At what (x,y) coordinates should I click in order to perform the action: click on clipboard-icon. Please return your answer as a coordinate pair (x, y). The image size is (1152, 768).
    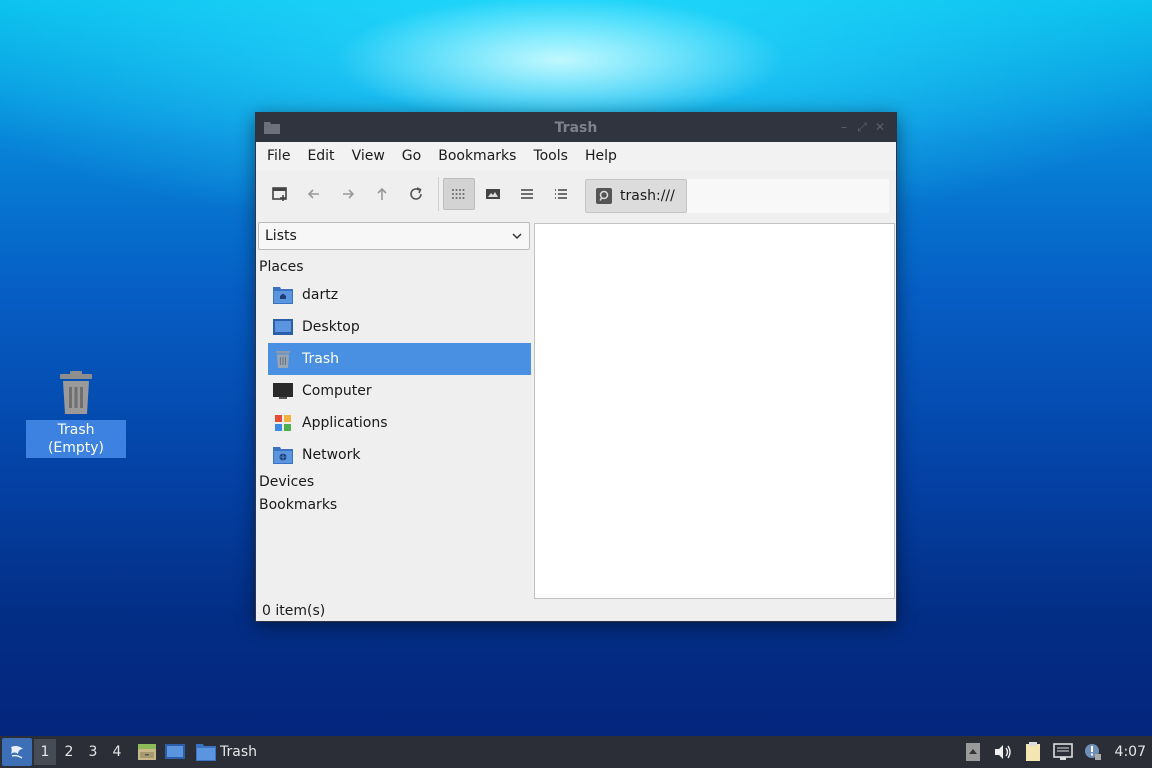
    Looking at the image, I should click on (1032, 751).